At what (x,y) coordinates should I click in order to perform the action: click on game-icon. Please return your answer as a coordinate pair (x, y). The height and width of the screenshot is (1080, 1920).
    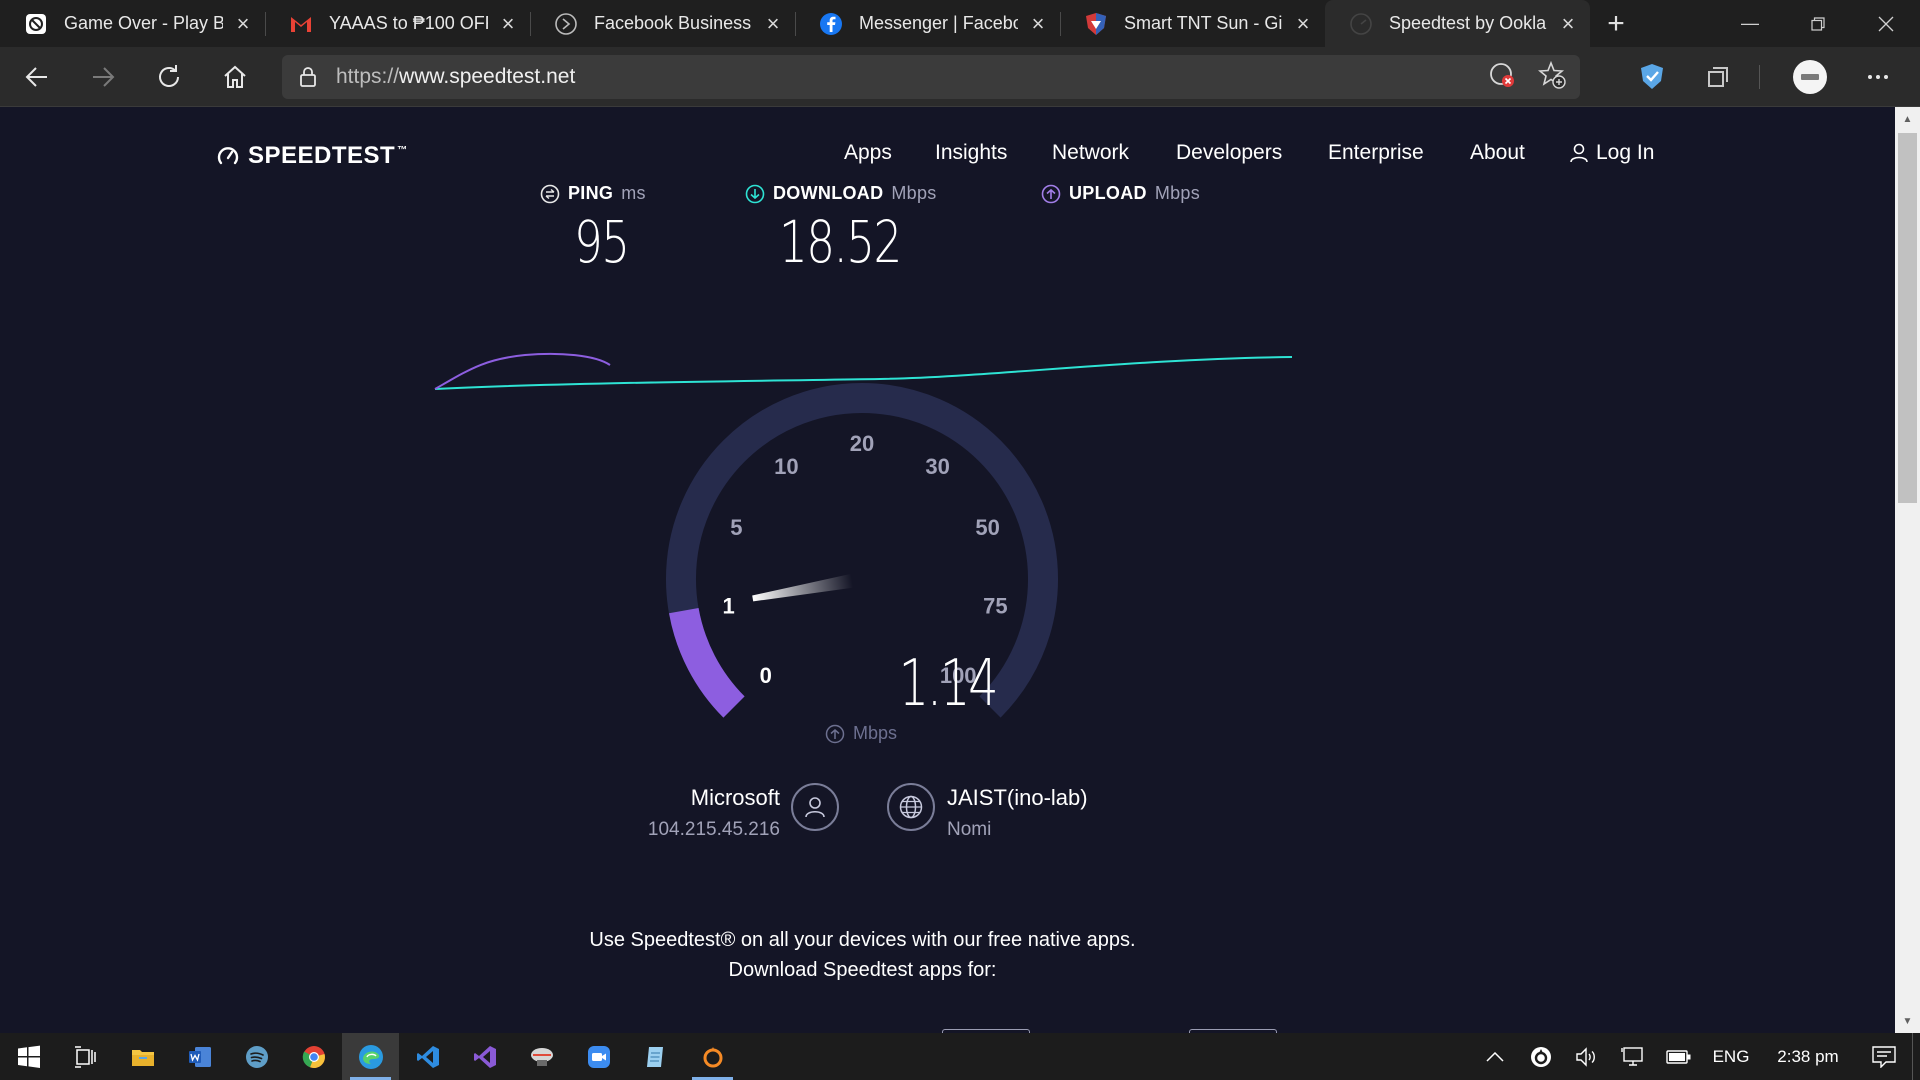
    Looking at the image, I should click on (36, 24).